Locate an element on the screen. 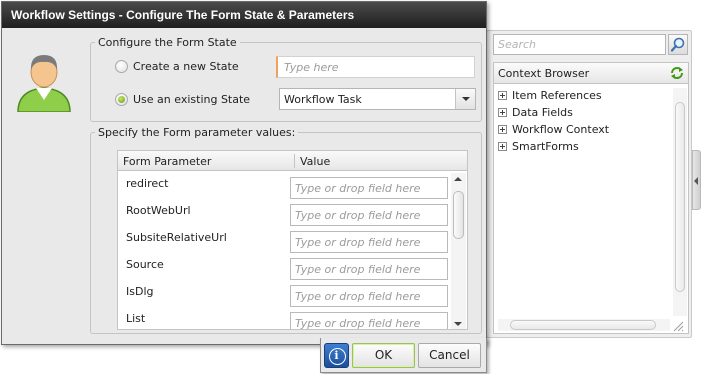 This screenshot has height=374, width=701. param-name: RootWebUrl is located at coordinates (158, 210).